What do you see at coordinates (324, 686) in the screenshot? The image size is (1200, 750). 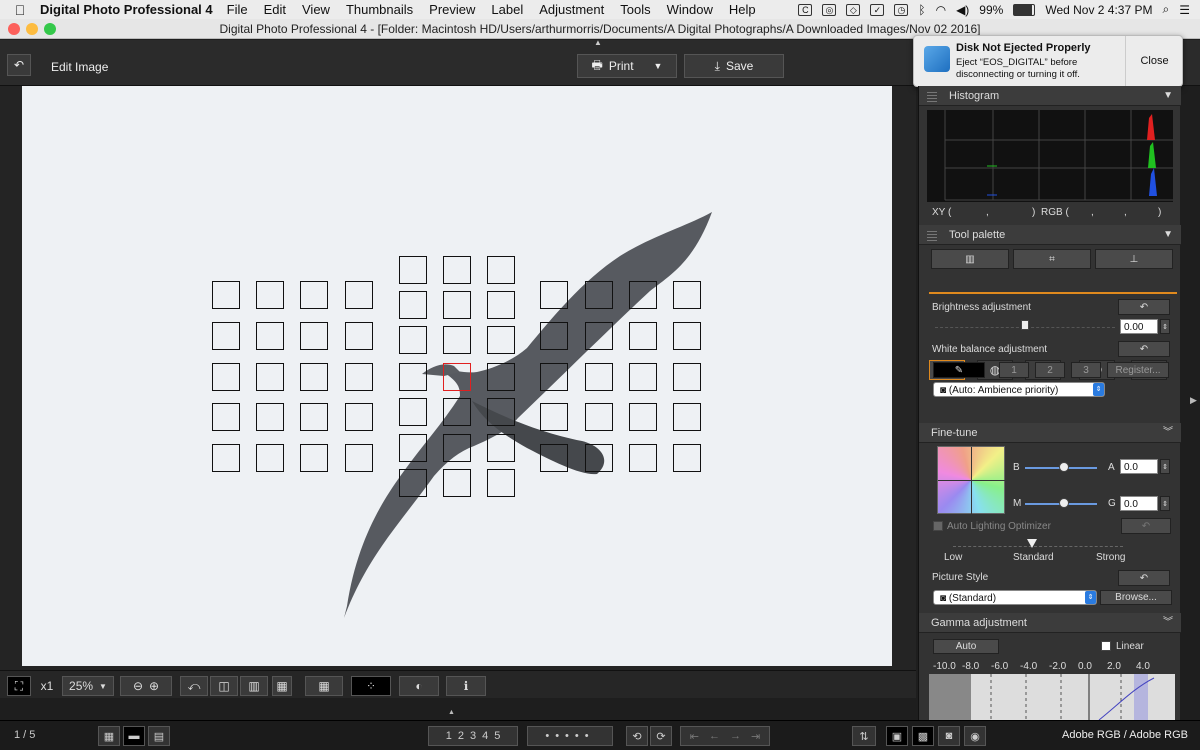 I see `grid-overlay-button: ▦` at bounding box center [324, 686].